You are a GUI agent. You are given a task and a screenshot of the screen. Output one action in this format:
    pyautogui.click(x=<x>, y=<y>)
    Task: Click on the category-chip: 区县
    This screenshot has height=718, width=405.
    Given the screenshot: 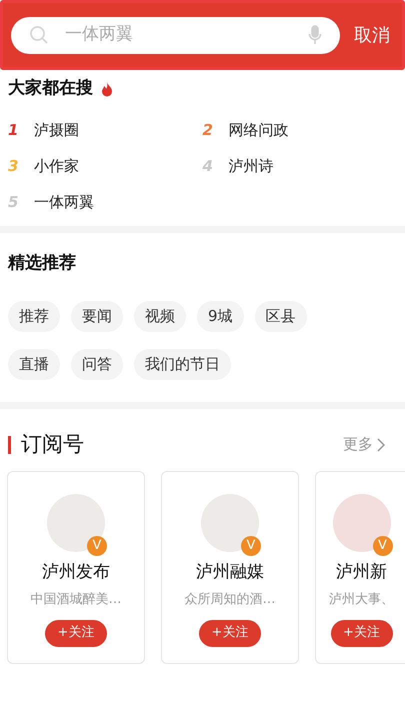 What is the action you would take?
    pyautogui.click(x=280, y=316)
    